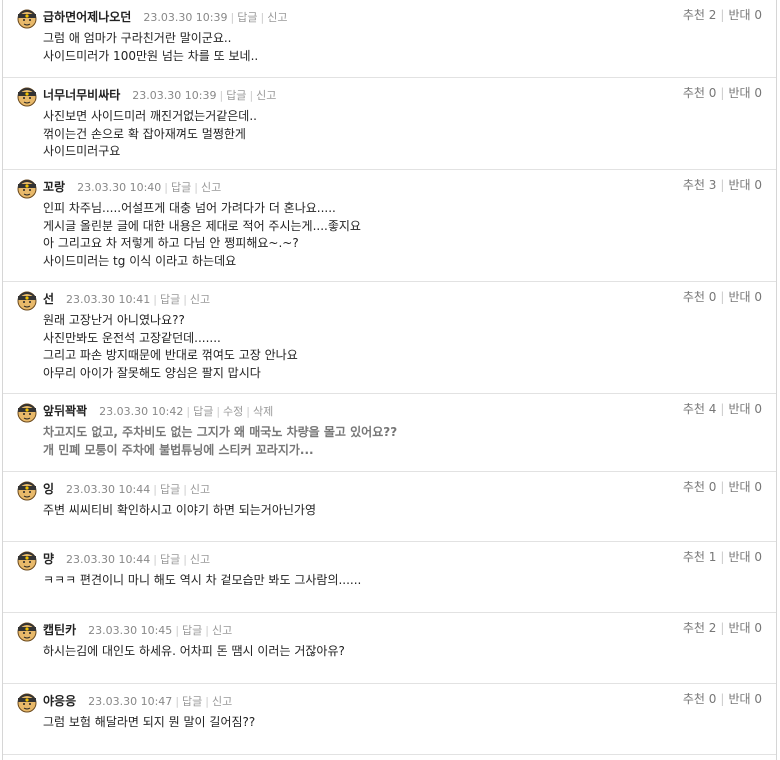  Describe the element at coordinates (119, 187) in the screenshot. I see `comment-date: 23.03.30 10:40` at that location.